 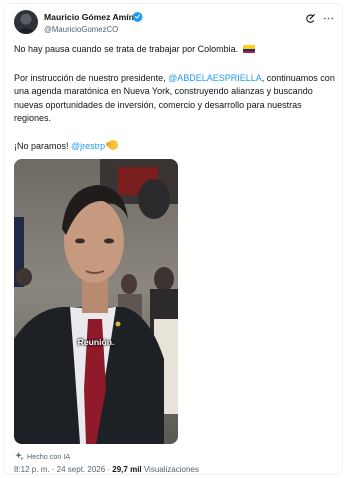 I want to click on grok-icon, so click(x=310, y=18).